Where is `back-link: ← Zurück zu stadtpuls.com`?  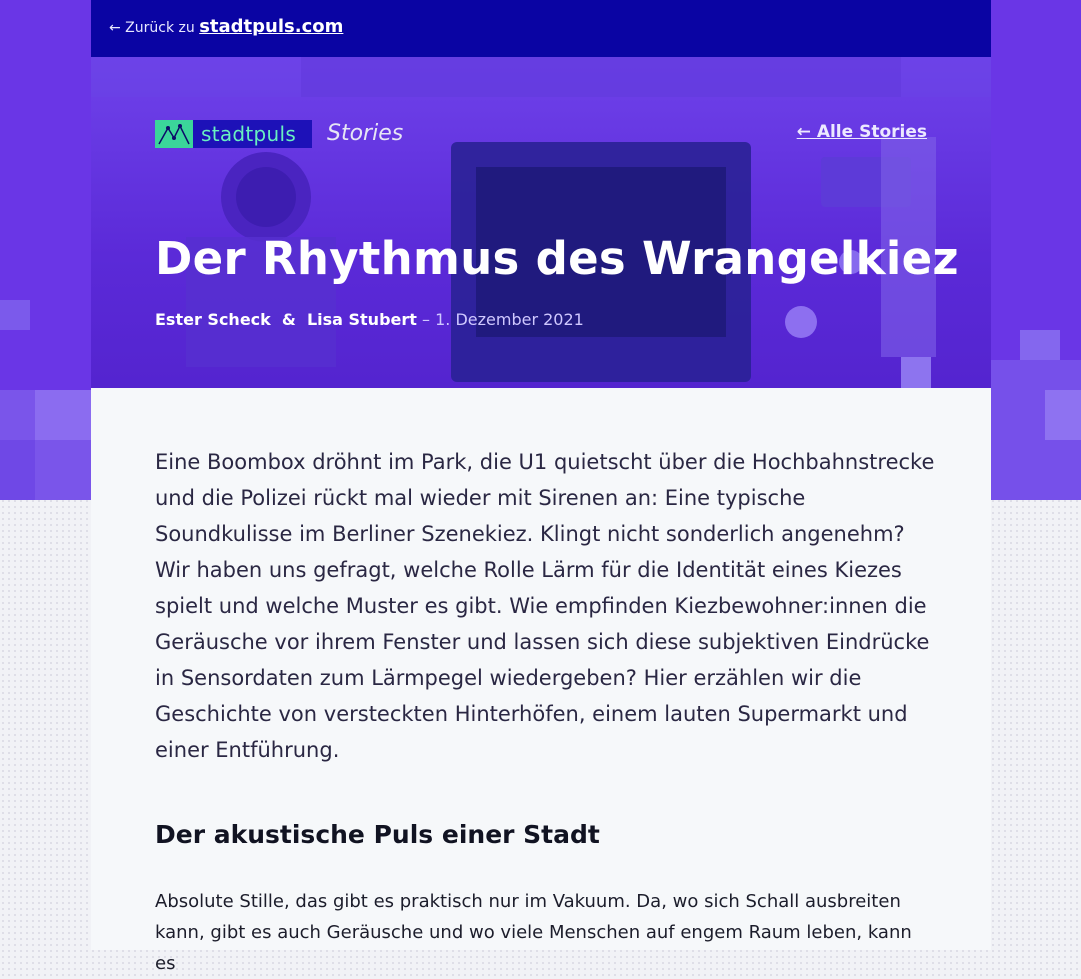
back-link: ← Zurück zu stadtpuls.com is located at coordinates (226, 26).